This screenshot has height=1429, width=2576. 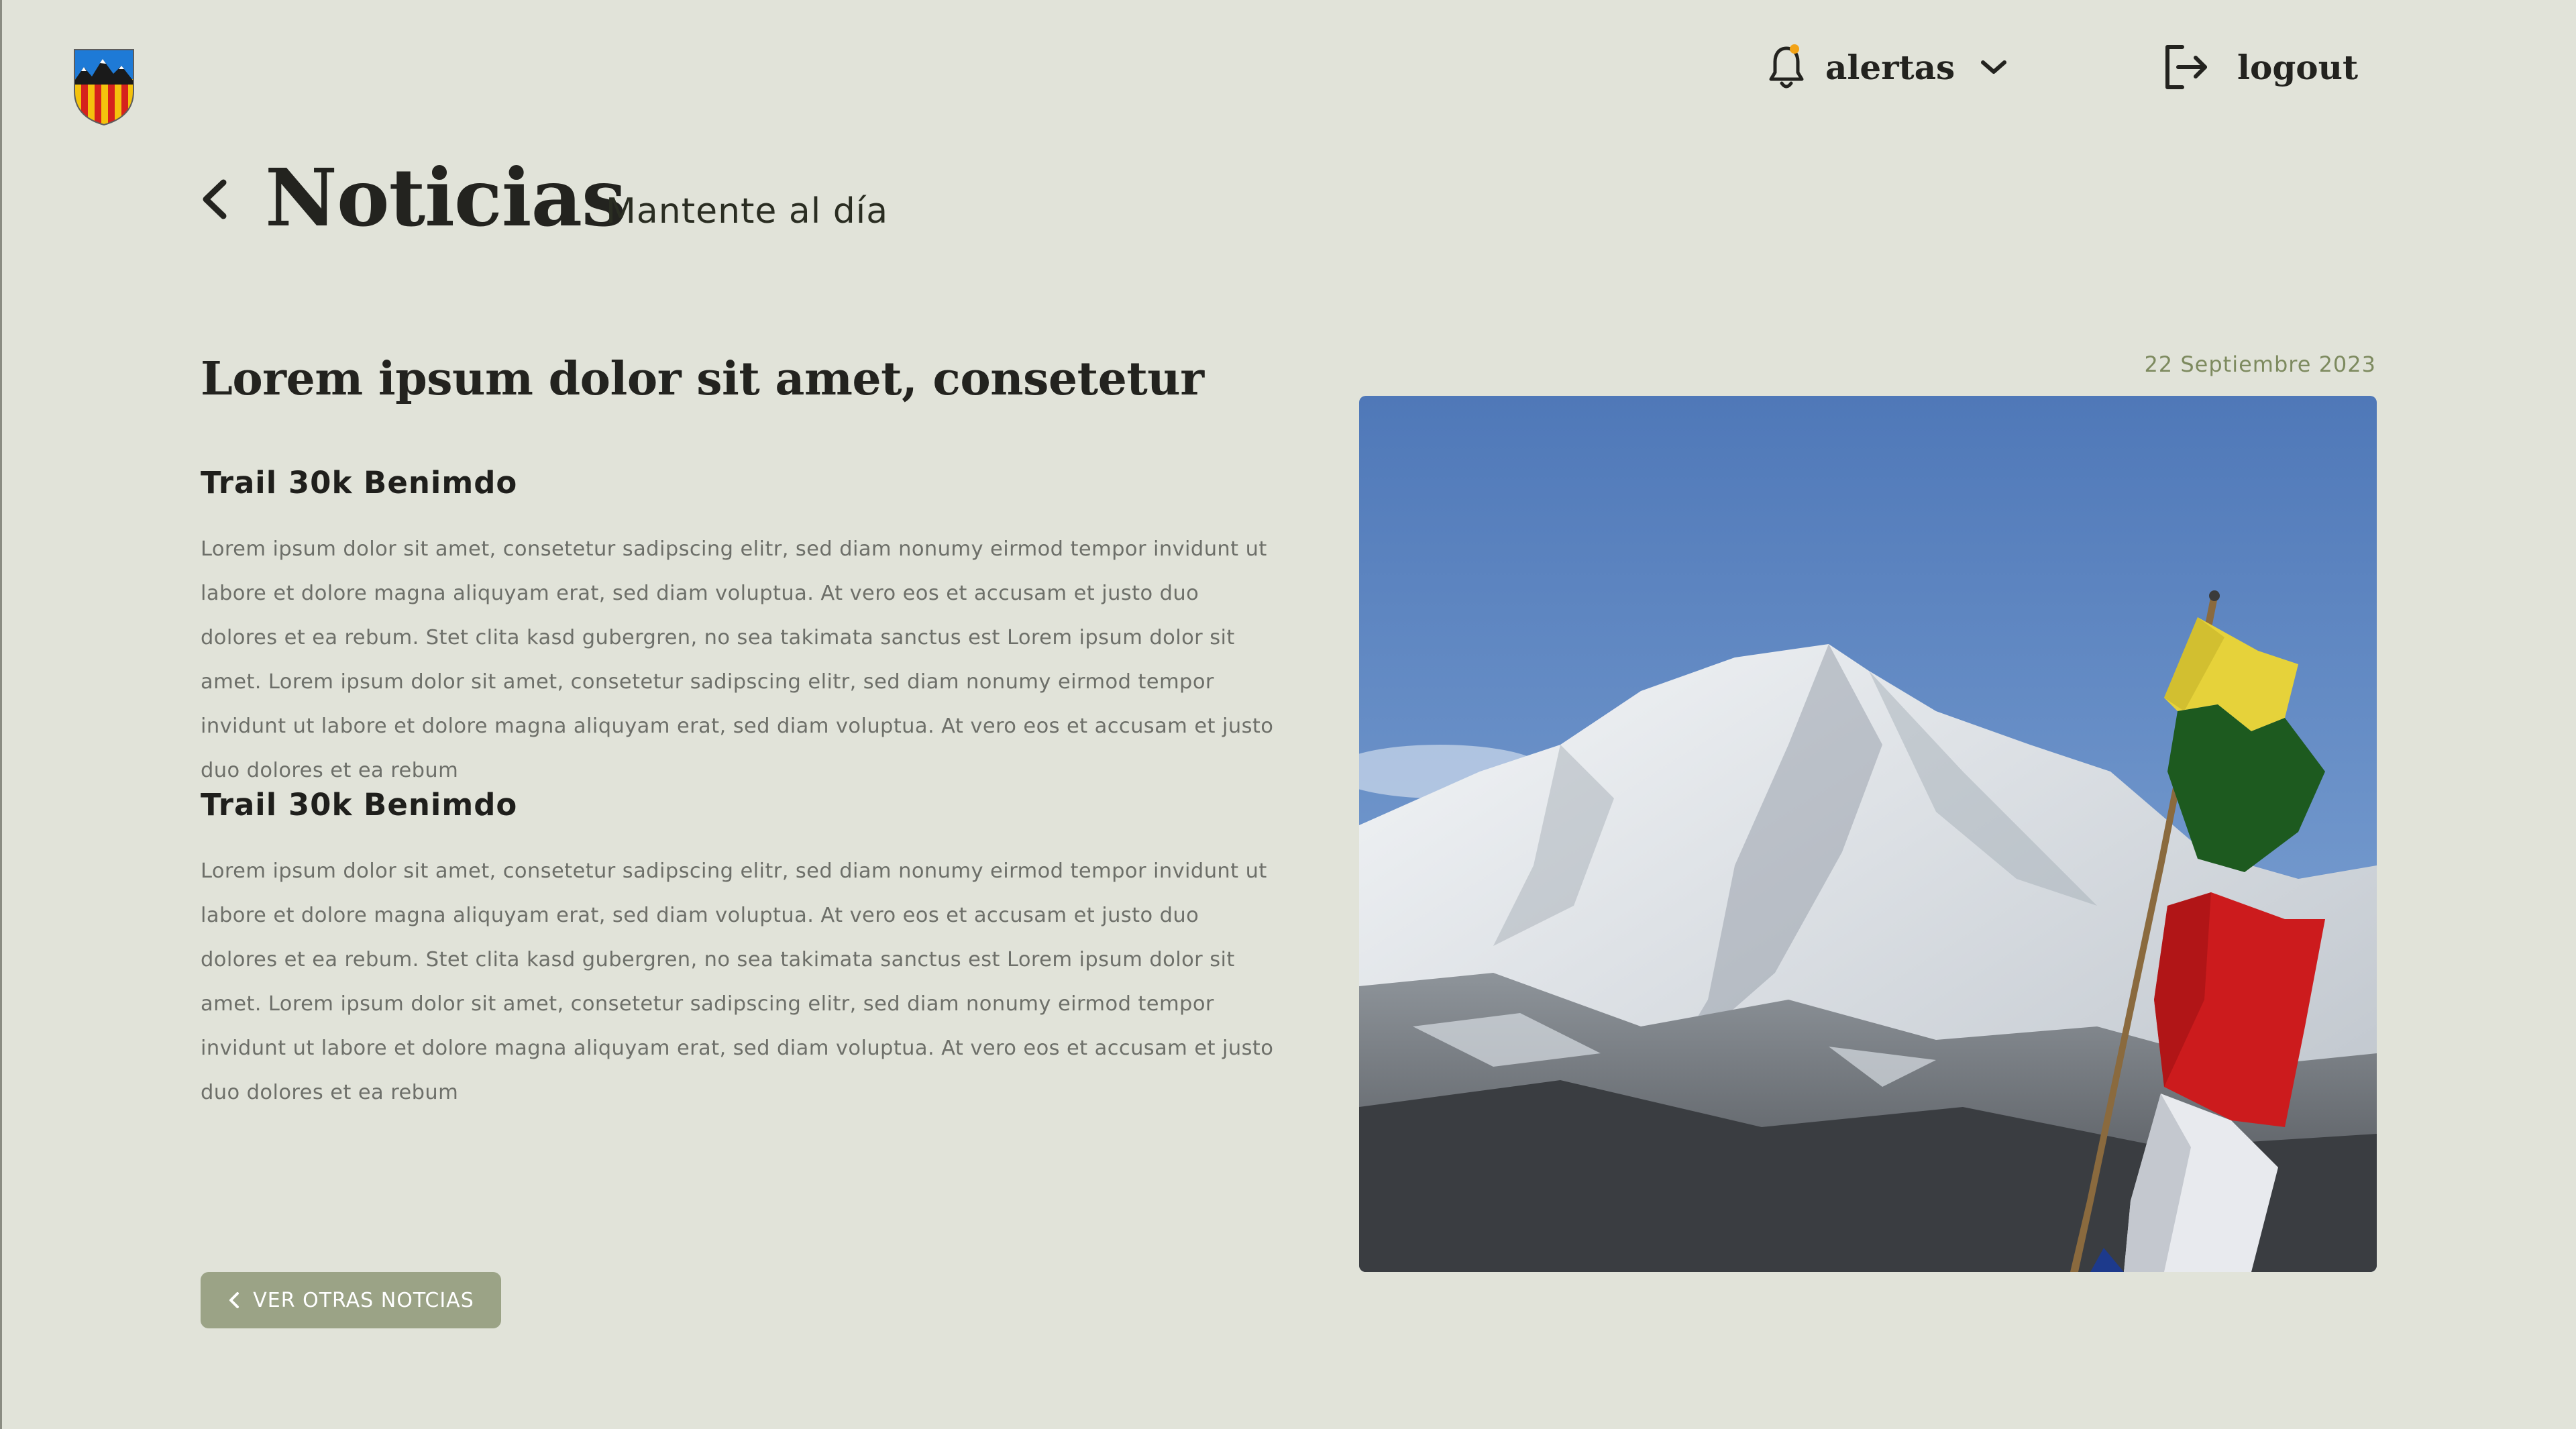 I want to click on alerts-label: alertas, so click(x=1890, y=67).